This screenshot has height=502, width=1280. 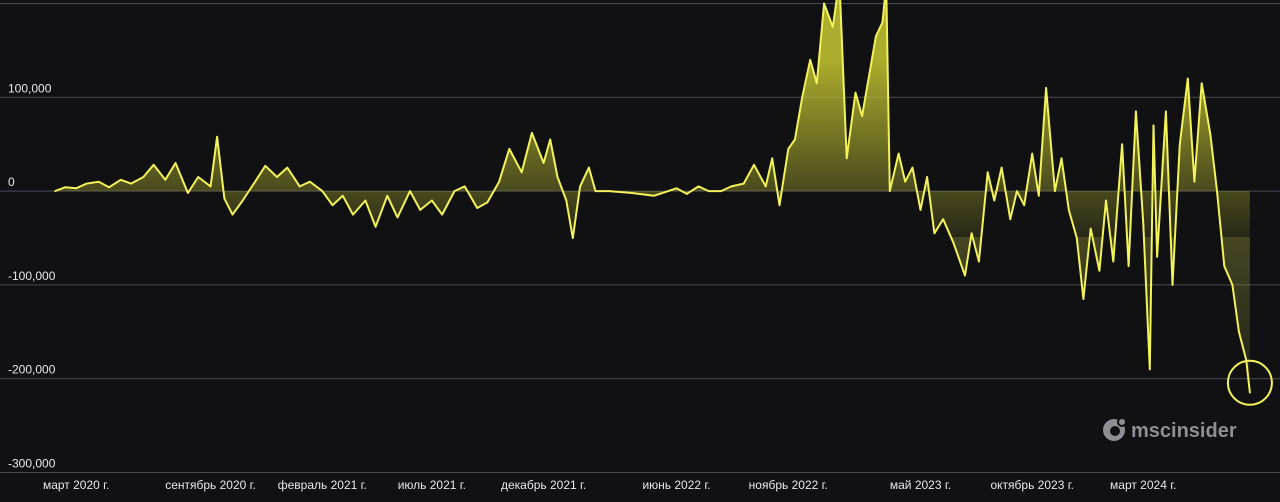 I want to click on x-tick-label: март 2020 г., so click(x=76, y=485).